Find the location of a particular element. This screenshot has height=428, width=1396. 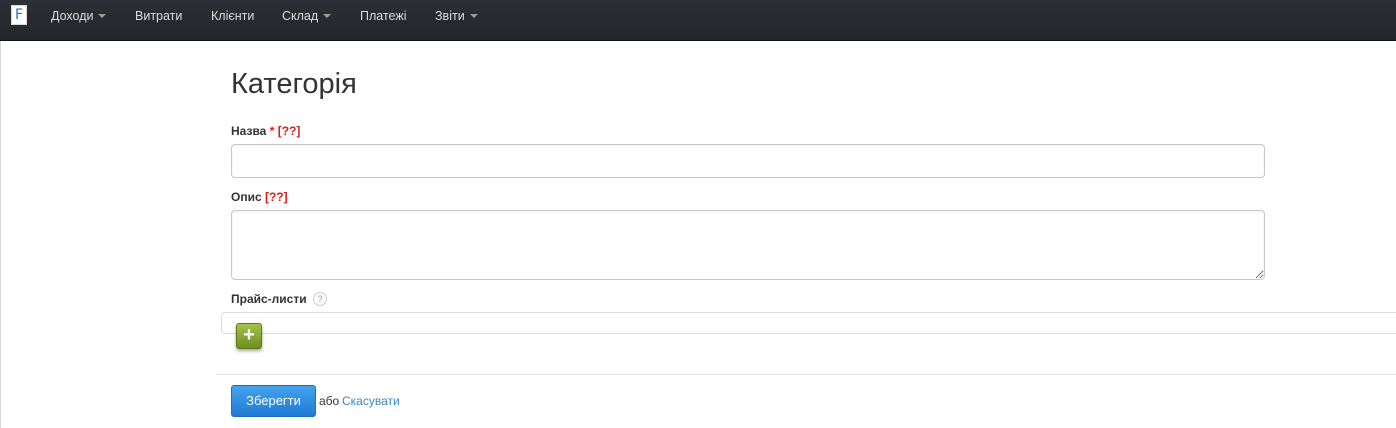

nav-item-warehouse: Склад is located at coordinates (307, 16).